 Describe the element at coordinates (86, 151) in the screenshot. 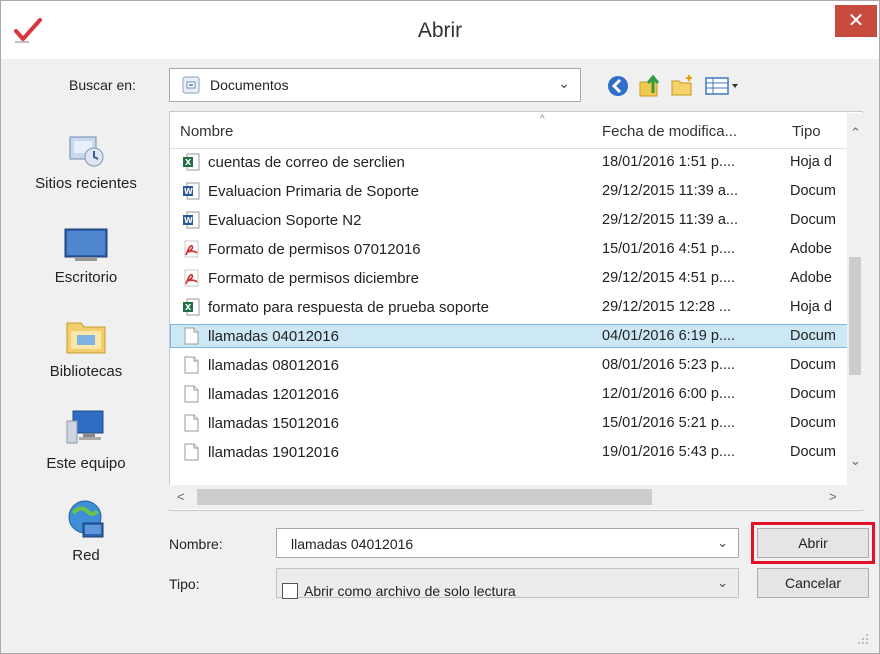

I see `recent-places-icon` at that location.